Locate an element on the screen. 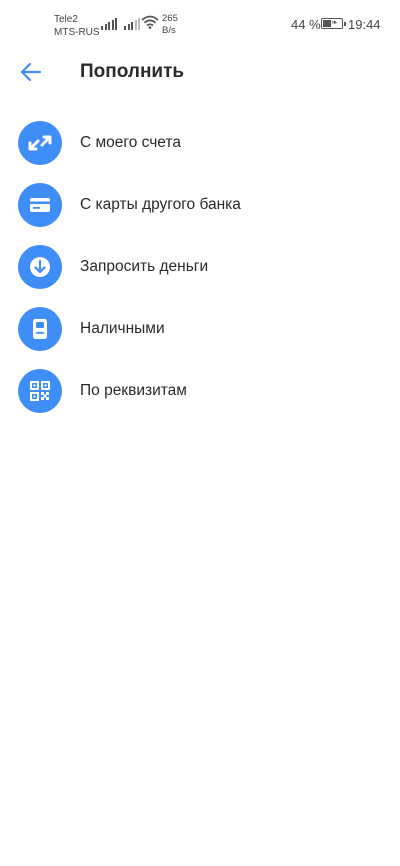  power-saving-icon: ❧ is located at coordinates (334, 22).